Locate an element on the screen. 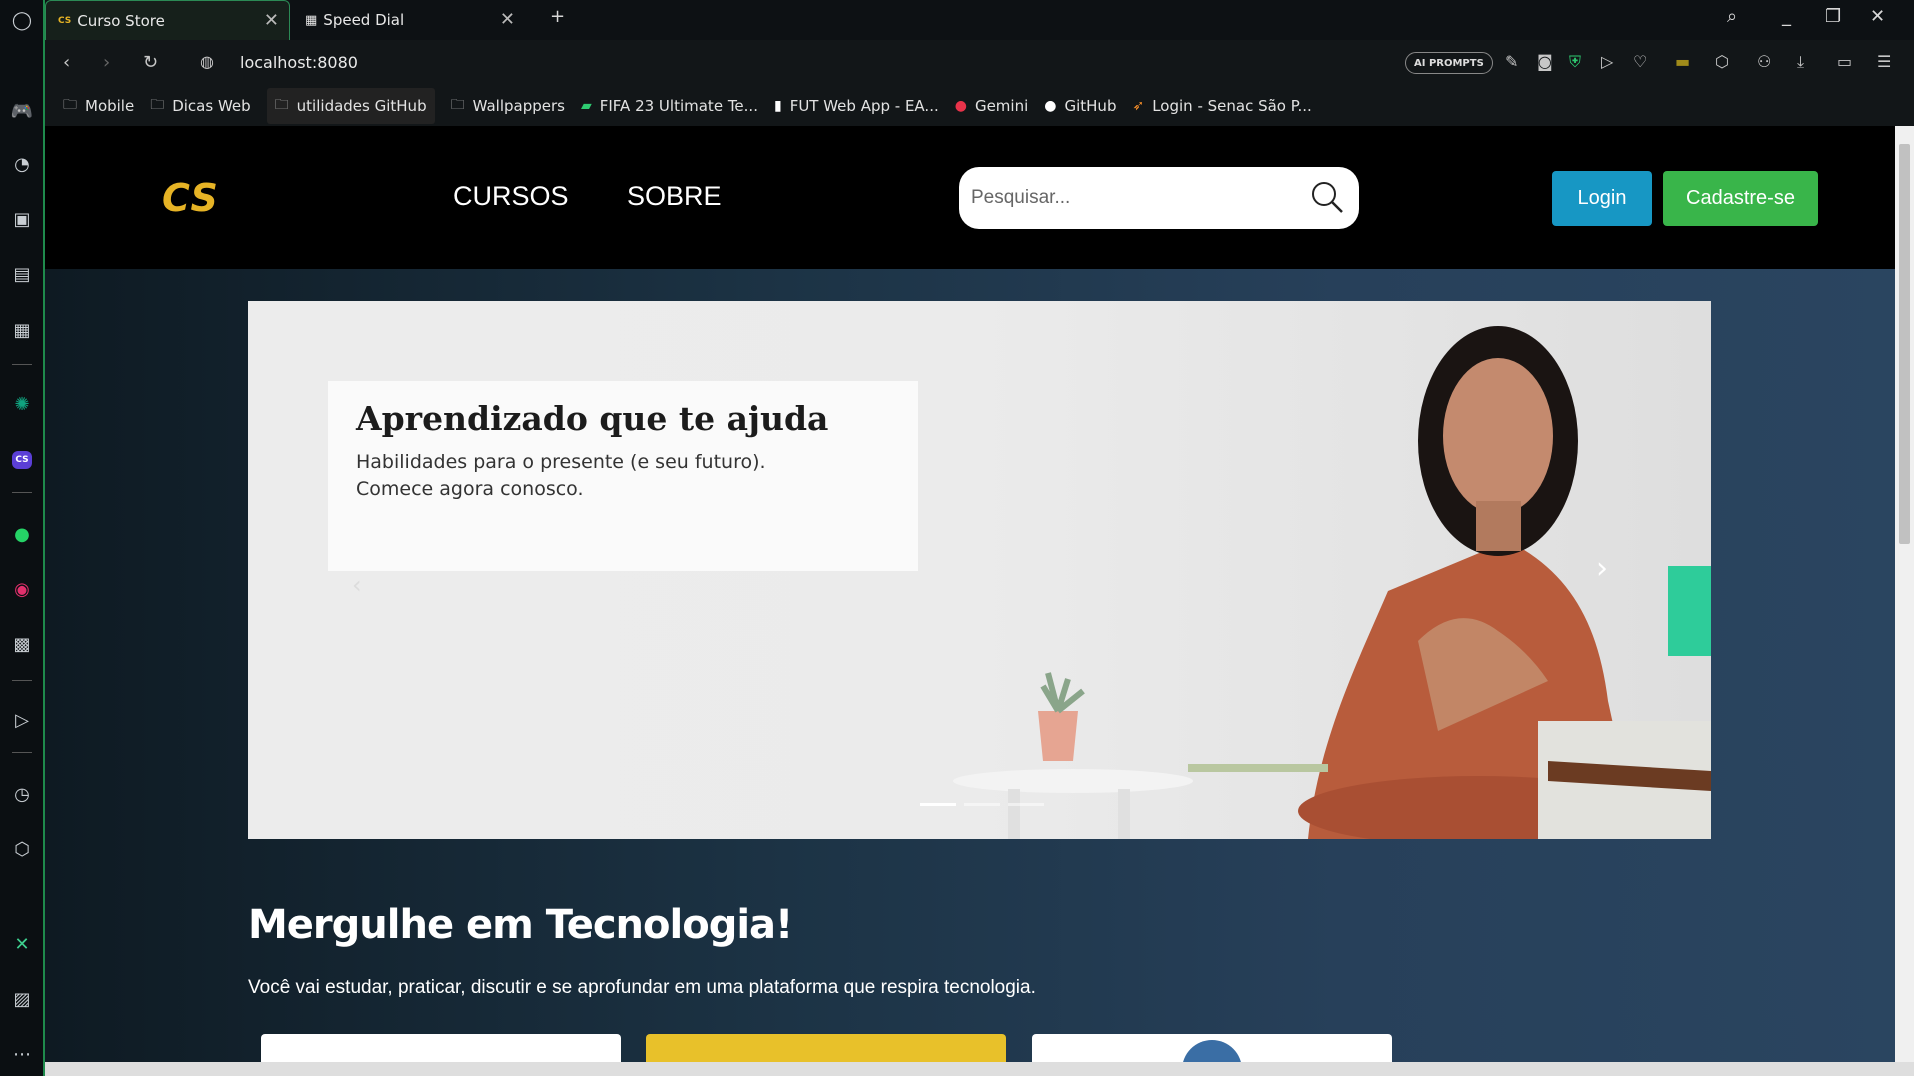 The image size is (1914, 1076). camera-icon: ◙ is located at coordinates (1545, 61).